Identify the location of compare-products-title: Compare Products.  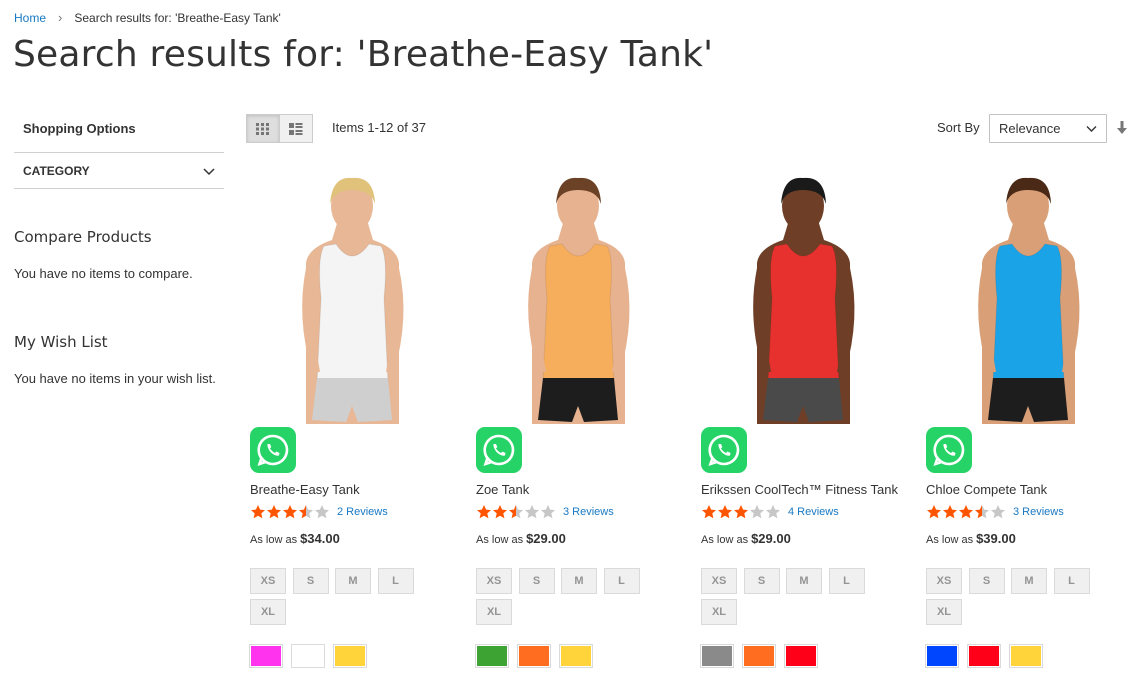
(83, 237).